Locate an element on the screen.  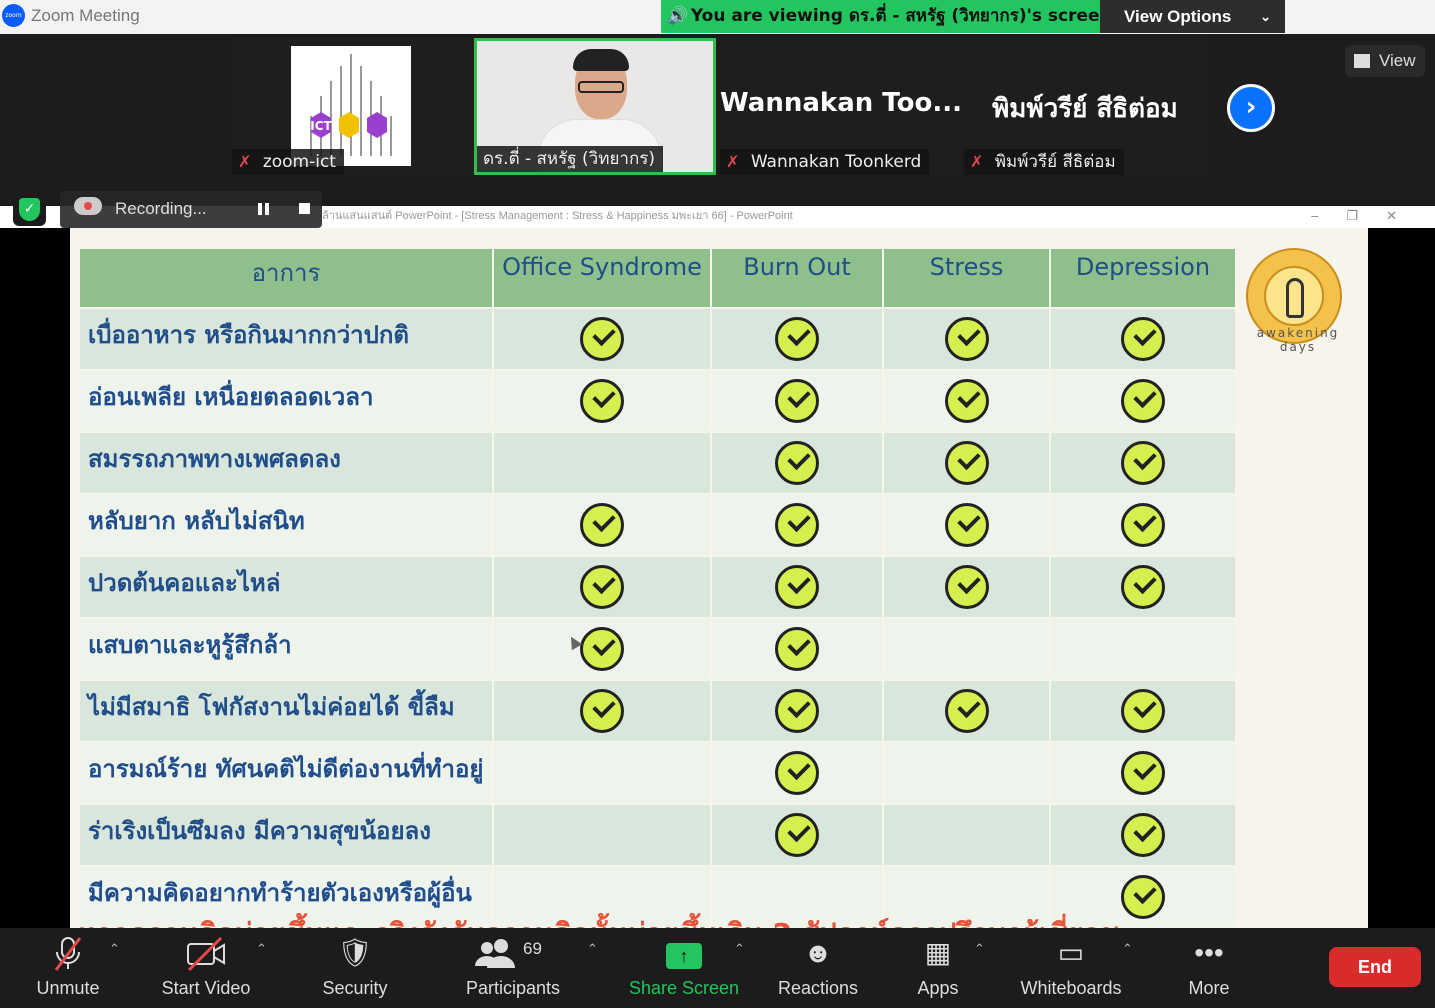
participants-count: 69 is located at coordinates (532, 948).